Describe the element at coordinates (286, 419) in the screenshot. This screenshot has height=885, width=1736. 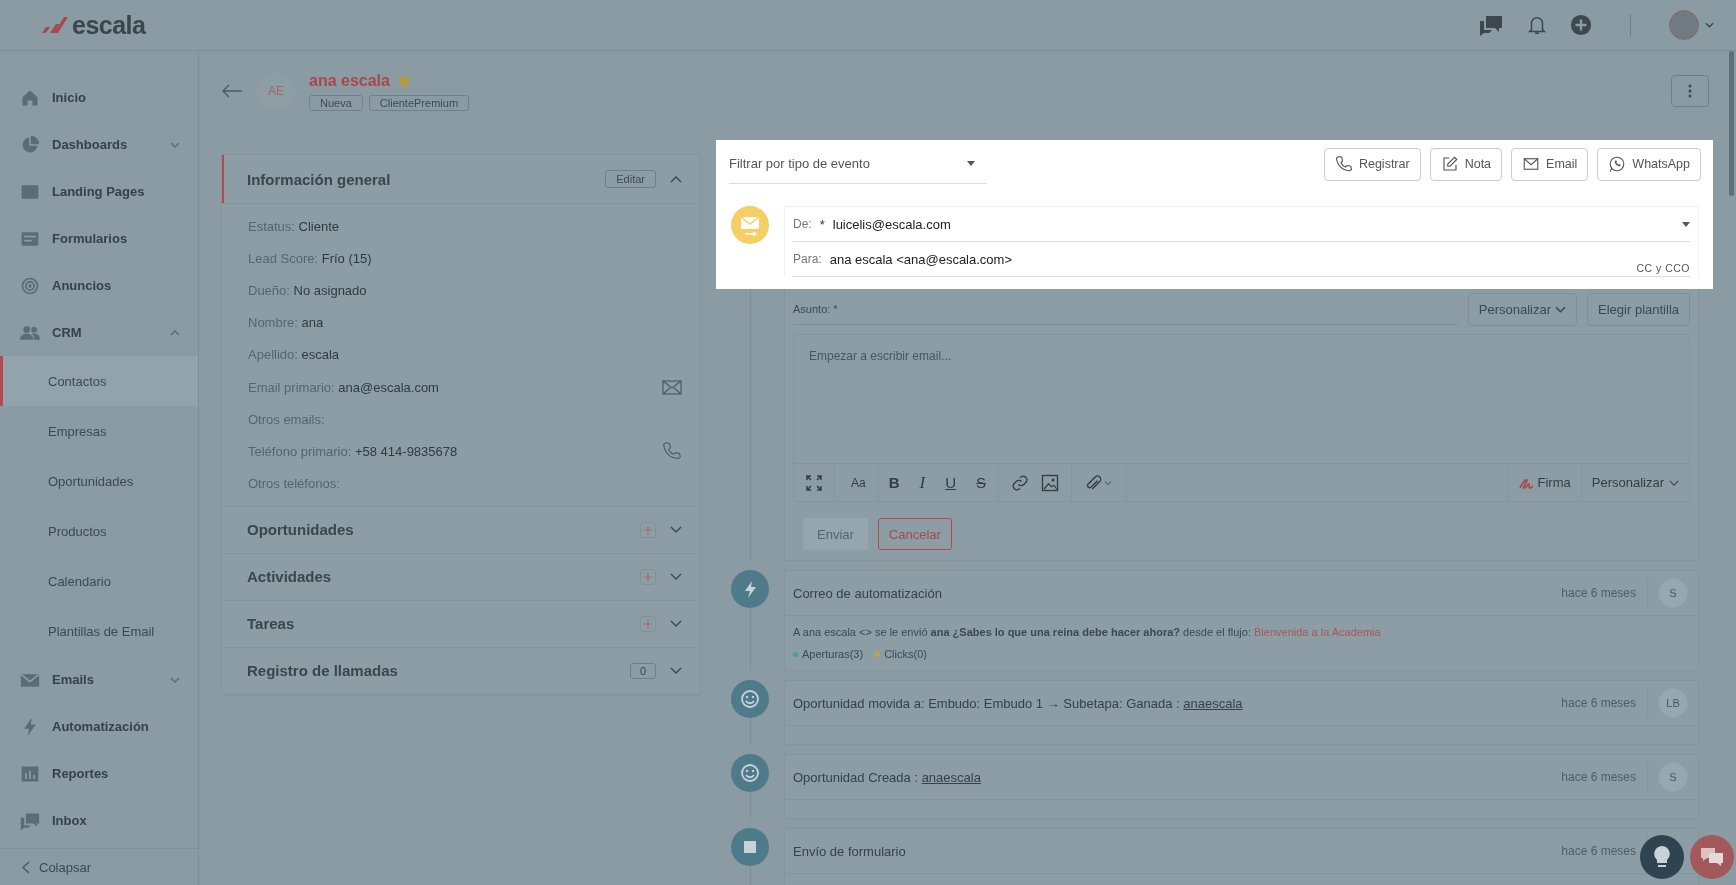
I see `field-text: Otros emails:` at that location.